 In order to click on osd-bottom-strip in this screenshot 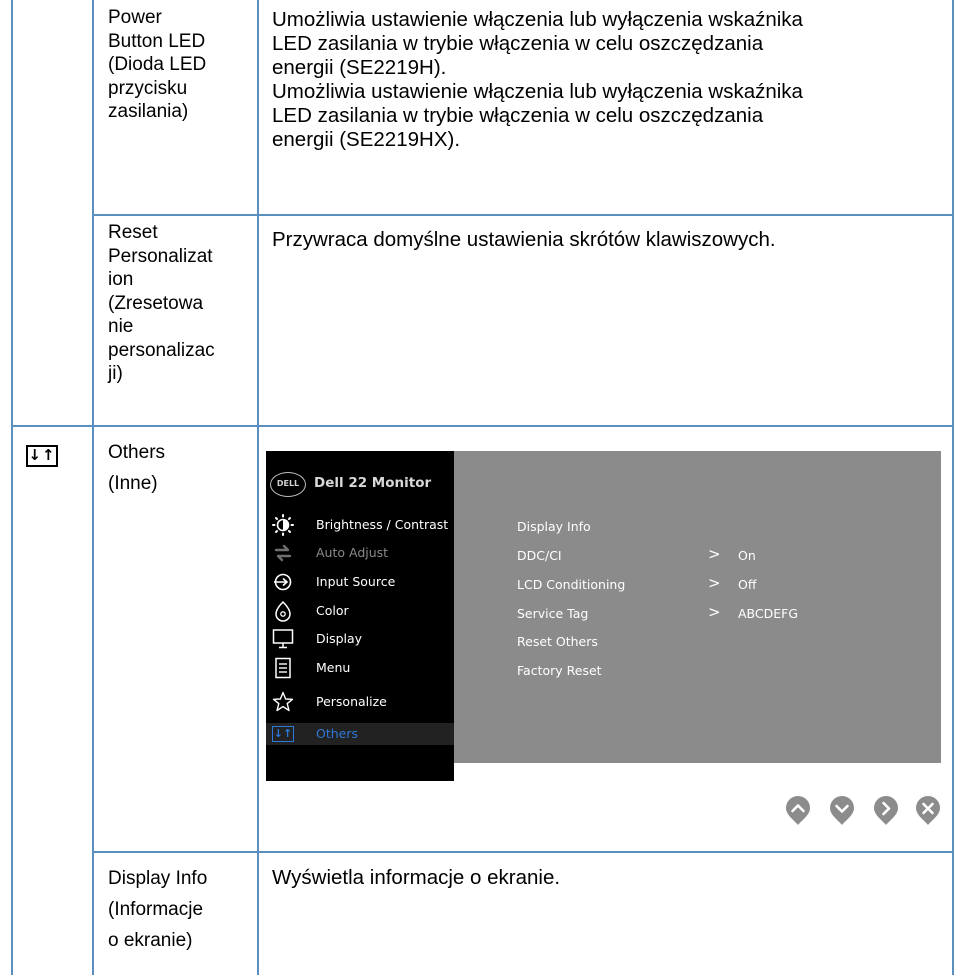, I will do `click(697, 772)`.